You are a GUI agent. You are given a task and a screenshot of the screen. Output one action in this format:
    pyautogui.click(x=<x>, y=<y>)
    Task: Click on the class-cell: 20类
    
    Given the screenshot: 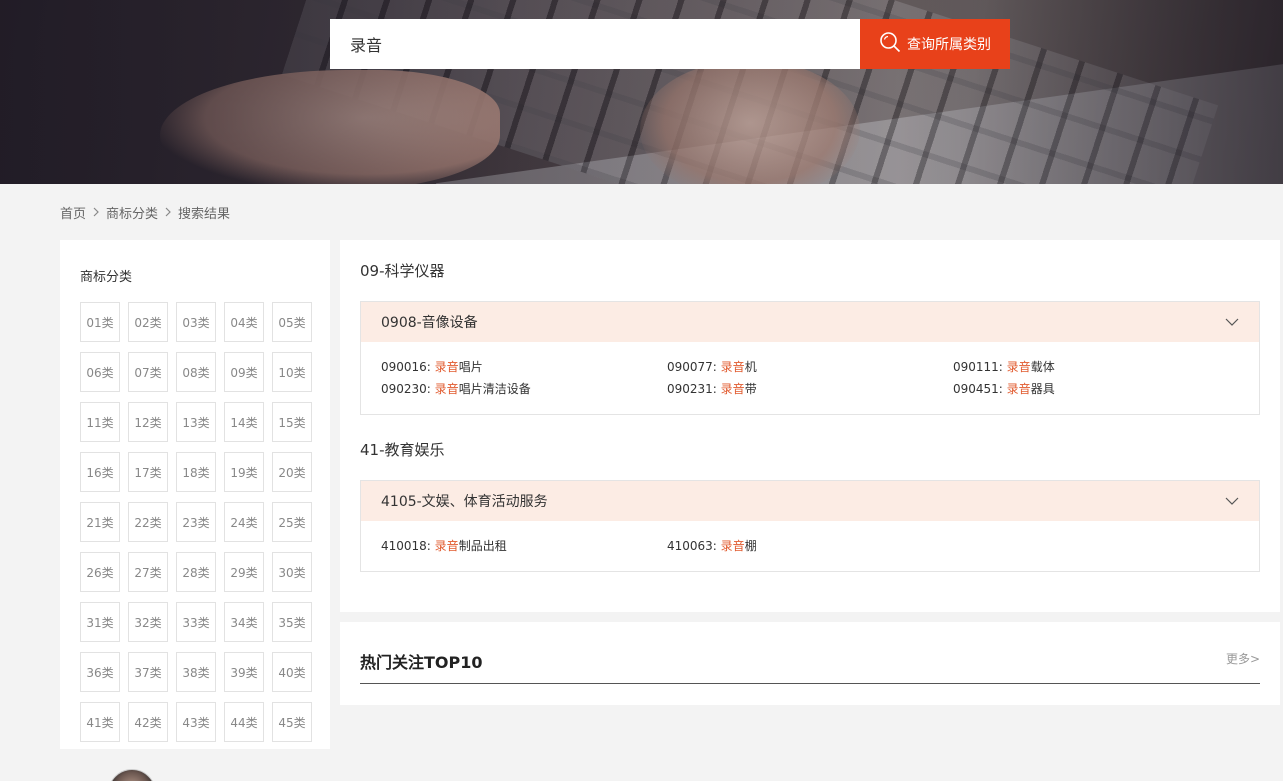 What is the action you would take?
    pyautogui.click(x=292, y=472)
    